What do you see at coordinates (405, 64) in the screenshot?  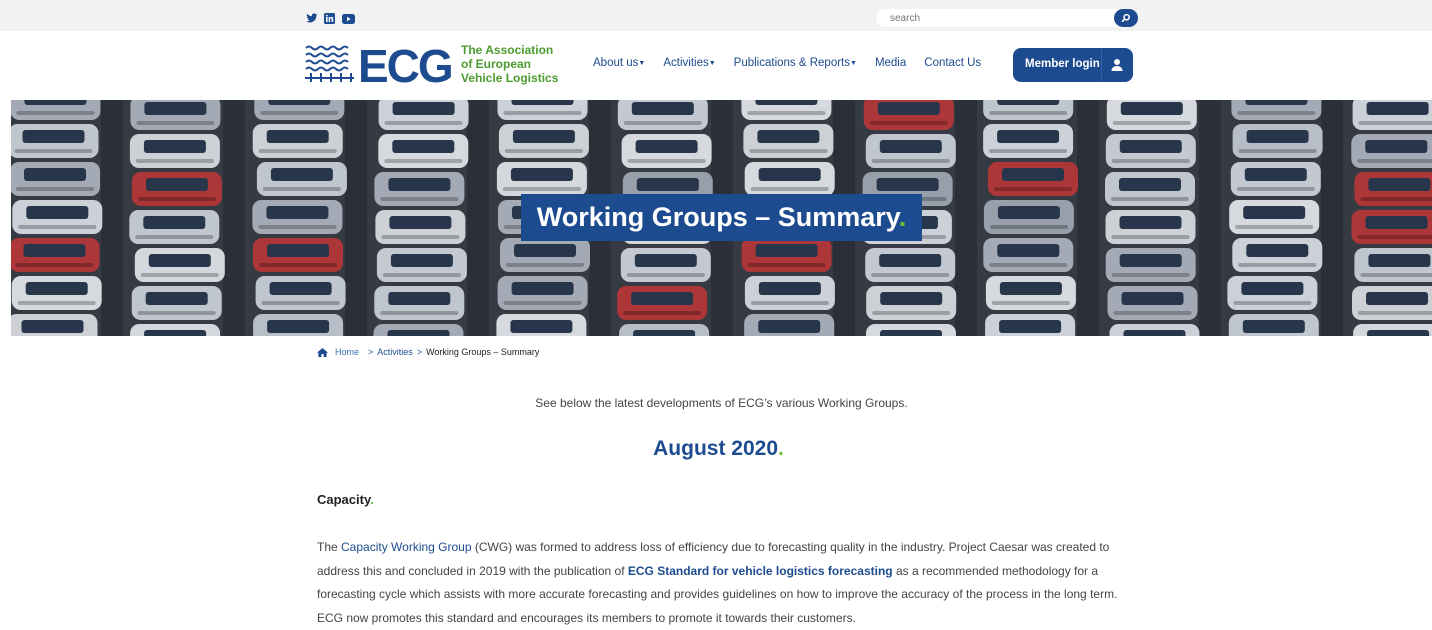 I see `logo-wordmark: ECG` at bounding box center [405, 64].